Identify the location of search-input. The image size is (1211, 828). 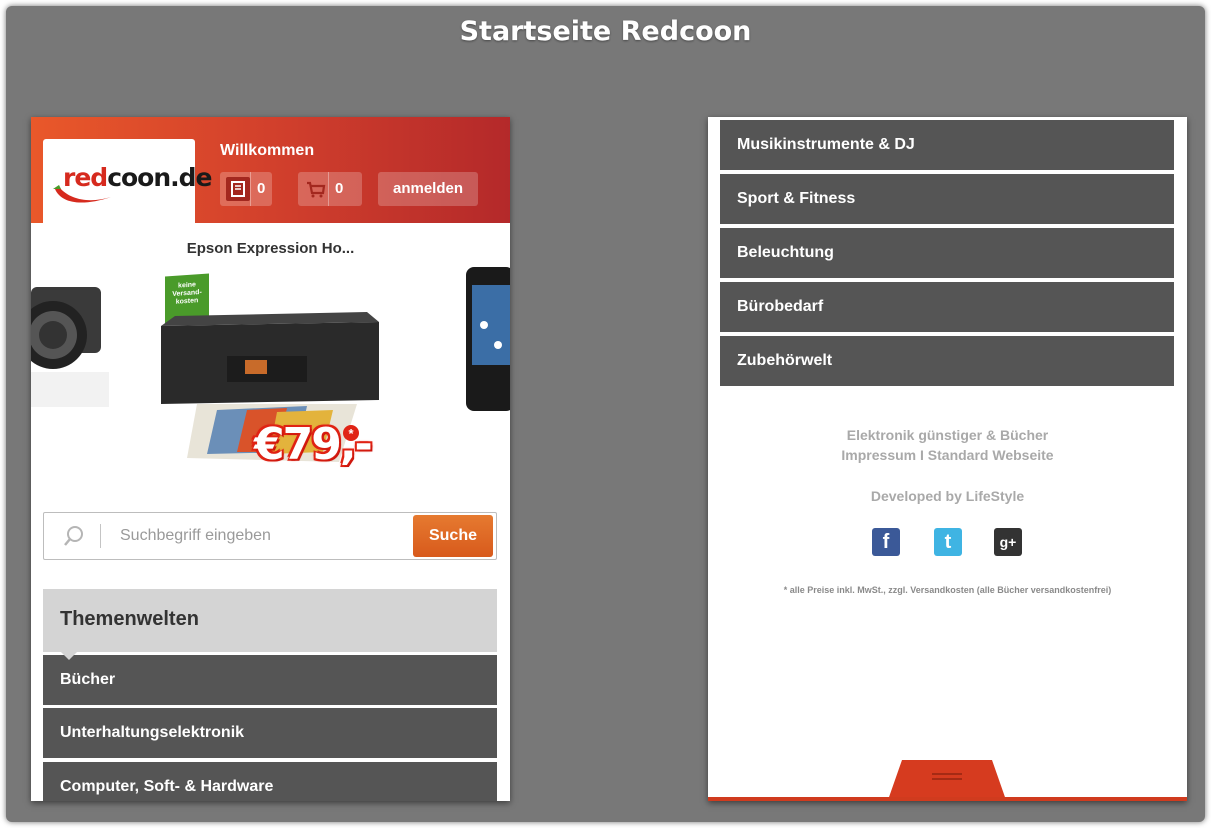
(260, 536).